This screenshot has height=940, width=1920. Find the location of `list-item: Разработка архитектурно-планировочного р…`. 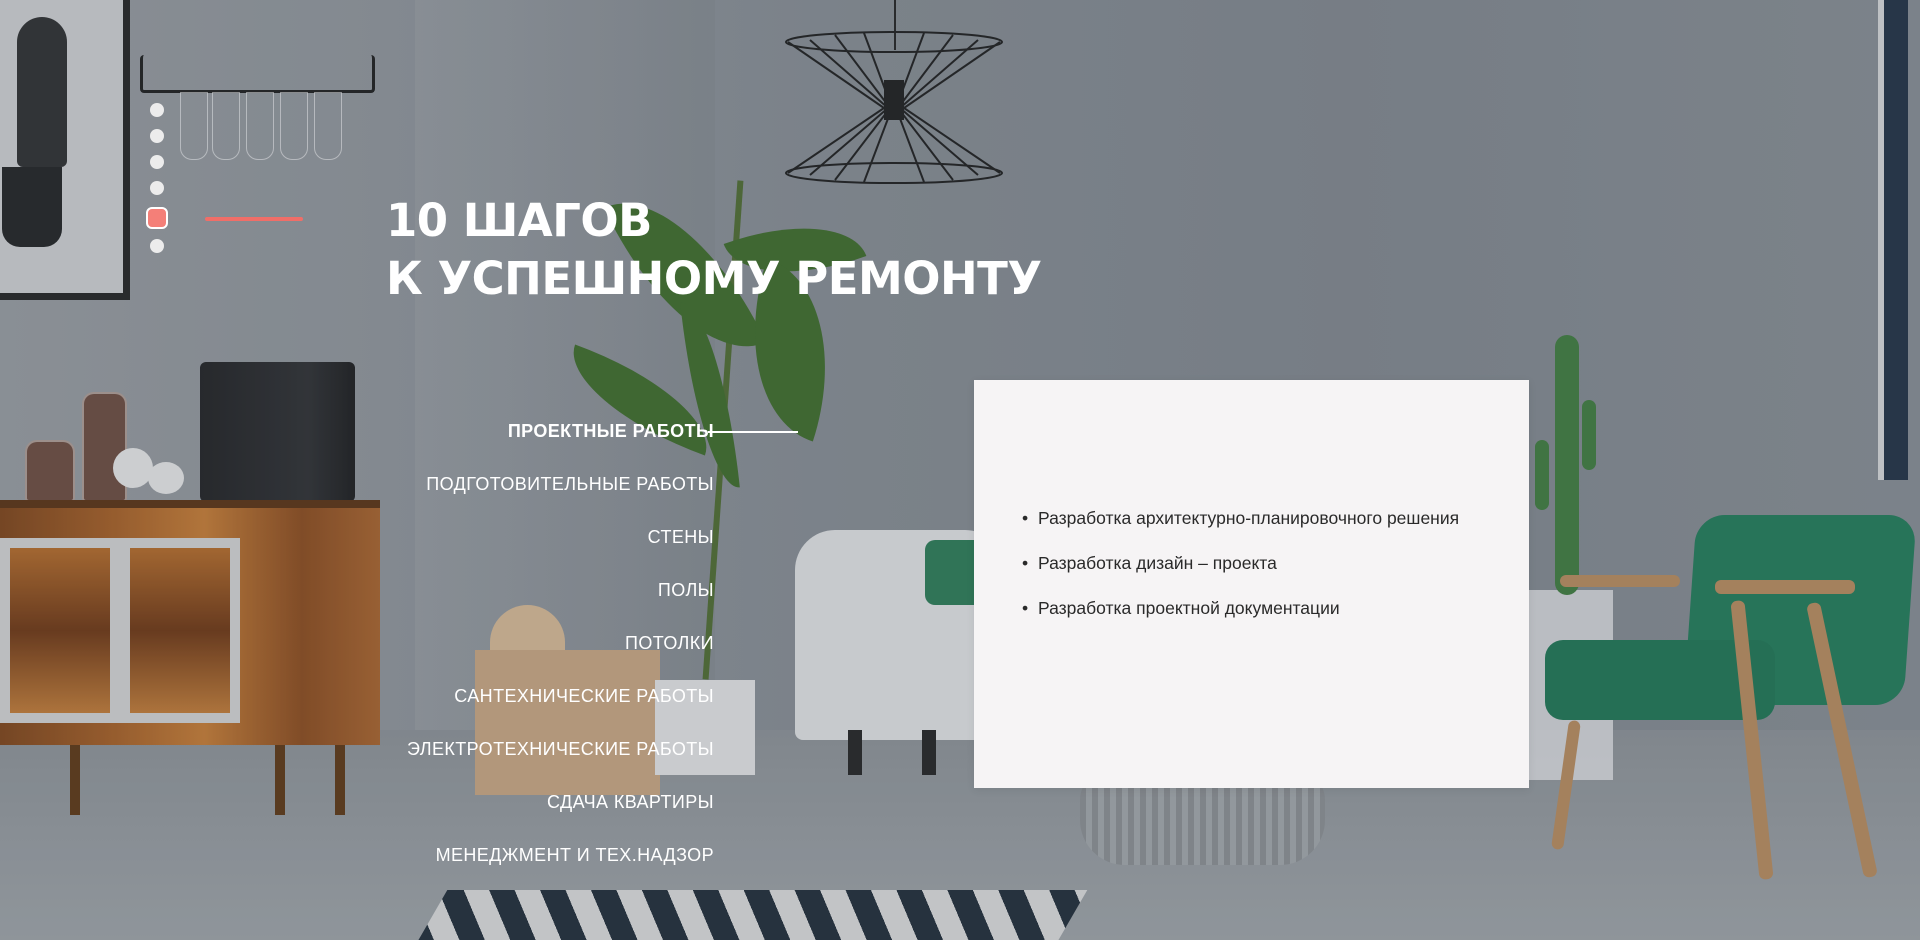

list-item: Разработка архитектурно-планировочного р… is located at coordinates (1252, 518).